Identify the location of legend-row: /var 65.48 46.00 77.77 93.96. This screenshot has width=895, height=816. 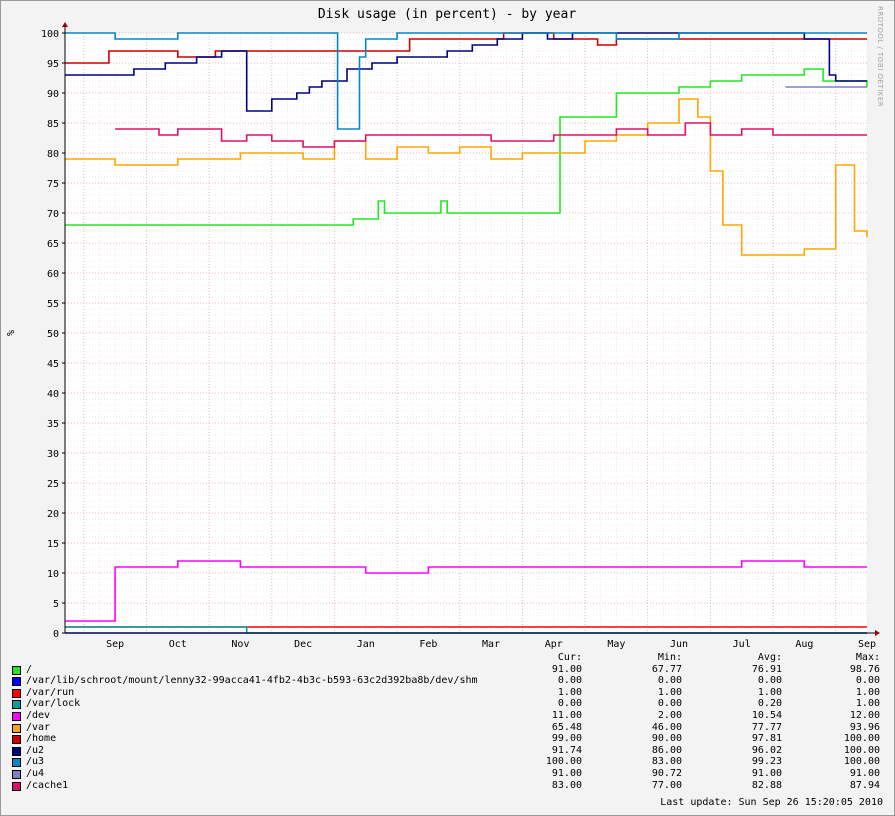
(446, 728).